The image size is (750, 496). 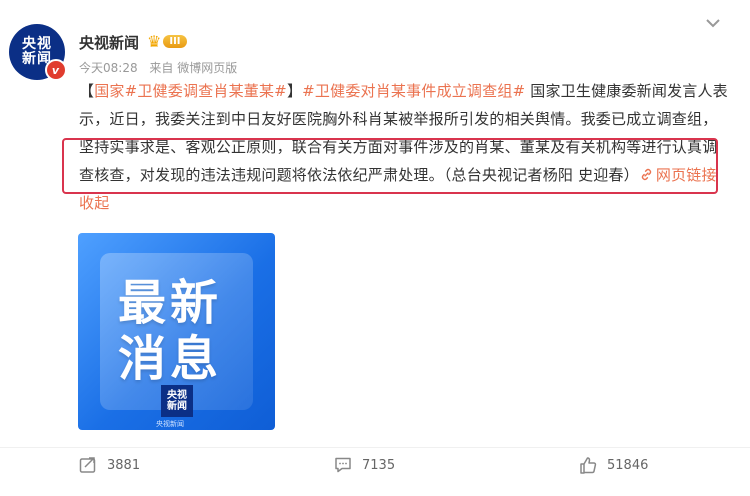 I want to click on like-button: 51846, so click(x=613, y=465).